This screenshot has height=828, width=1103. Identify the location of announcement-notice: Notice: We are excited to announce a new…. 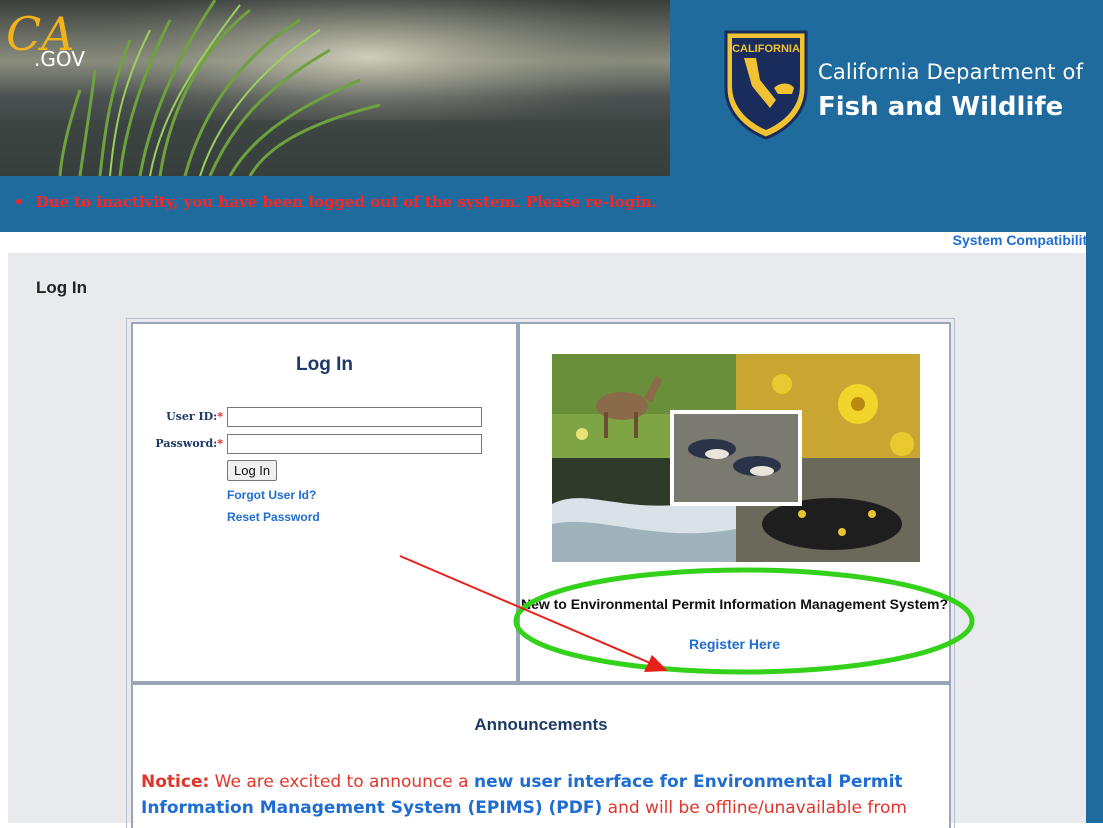
(541, 795).